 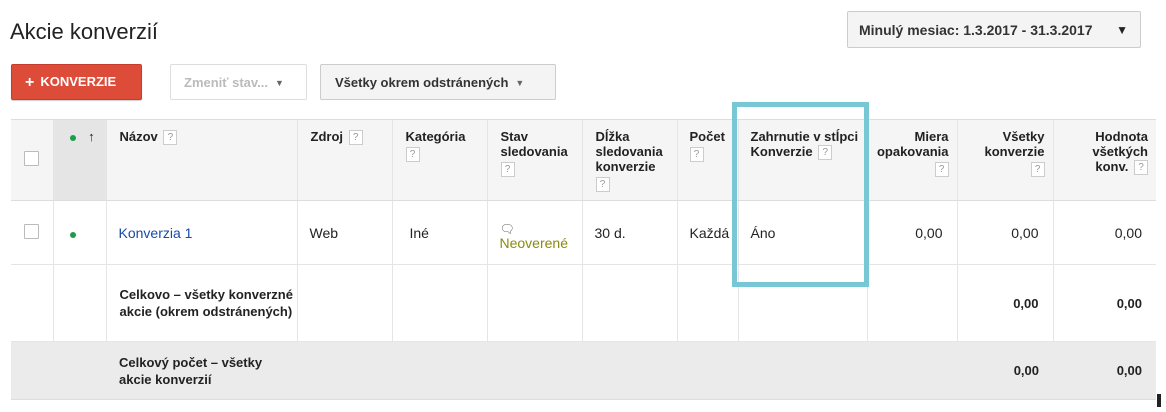 I want to click on status-sort-header: ↑, so click(x=79, y=160).